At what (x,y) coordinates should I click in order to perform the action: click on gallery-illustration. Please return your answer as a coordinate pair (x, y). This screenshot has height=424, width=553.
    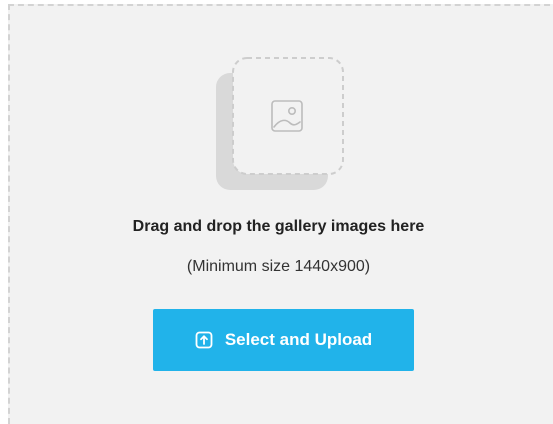
    Looking at the image, I should click on (278, 125).